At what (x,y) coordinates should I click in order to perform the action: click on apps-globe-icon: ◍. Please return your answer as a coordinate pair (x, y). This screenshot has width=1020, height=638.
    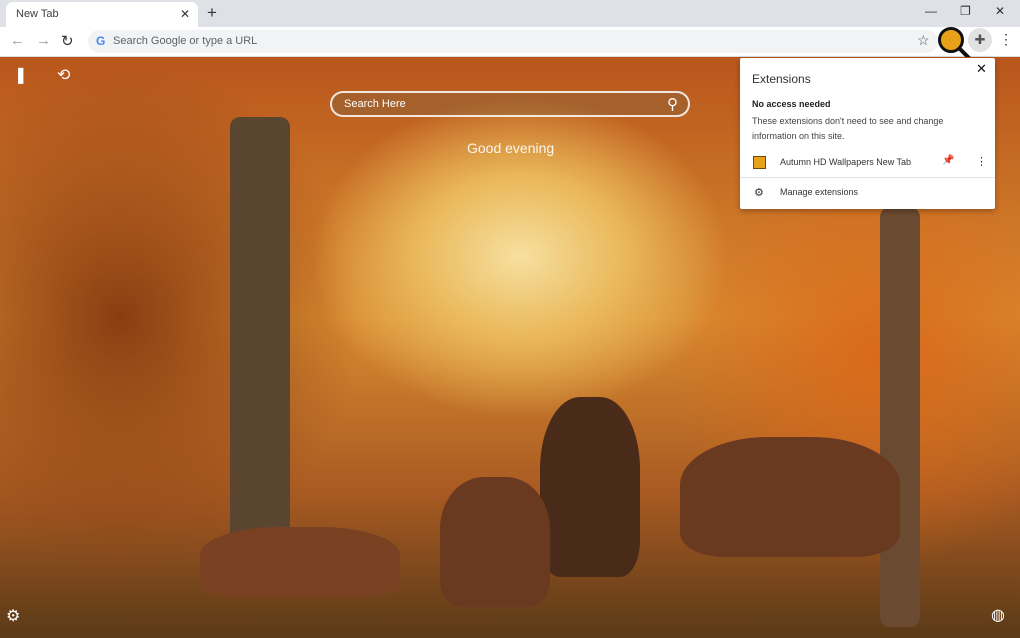
    Looking at the image, I should click on (998, 615).